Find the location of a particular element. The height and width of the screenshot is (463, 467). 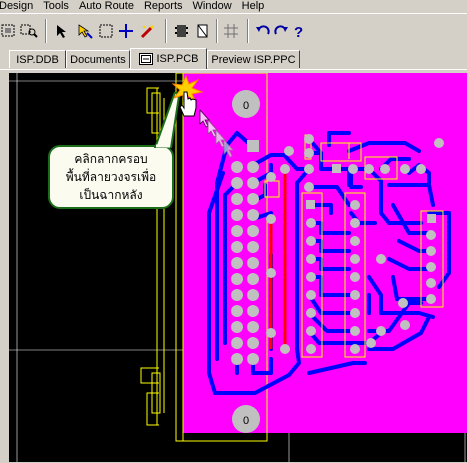

callout-line-2: พื้นที่ลายวงจรเพื่อ is located at coordinates (111, 177).